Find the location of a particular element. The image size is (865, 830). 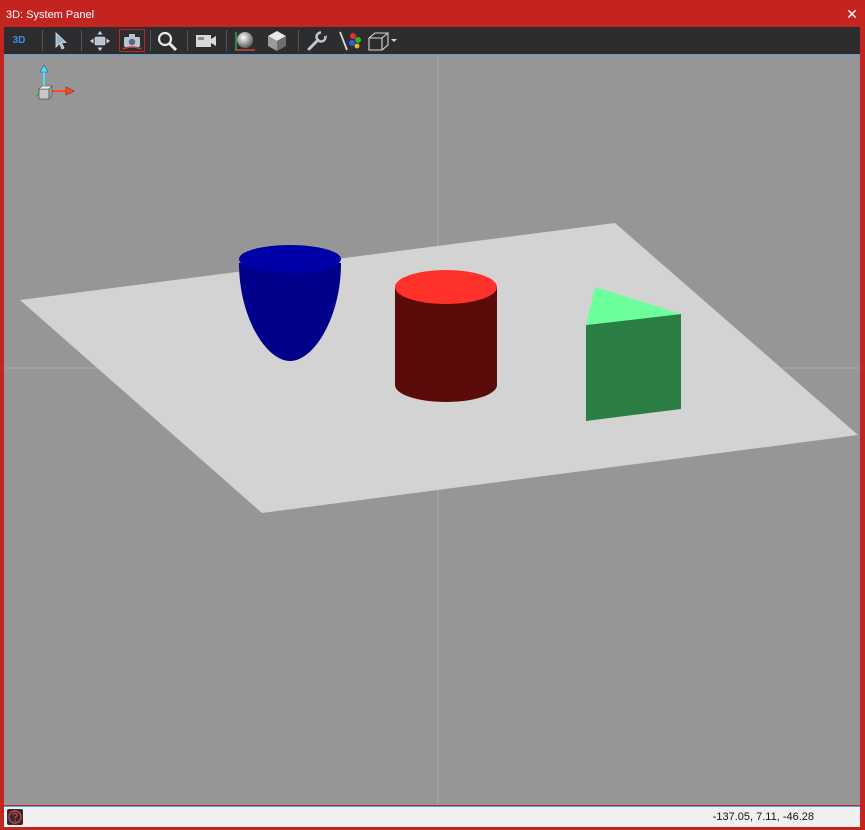

pan-tool-button is located at coordinates (100, 40).